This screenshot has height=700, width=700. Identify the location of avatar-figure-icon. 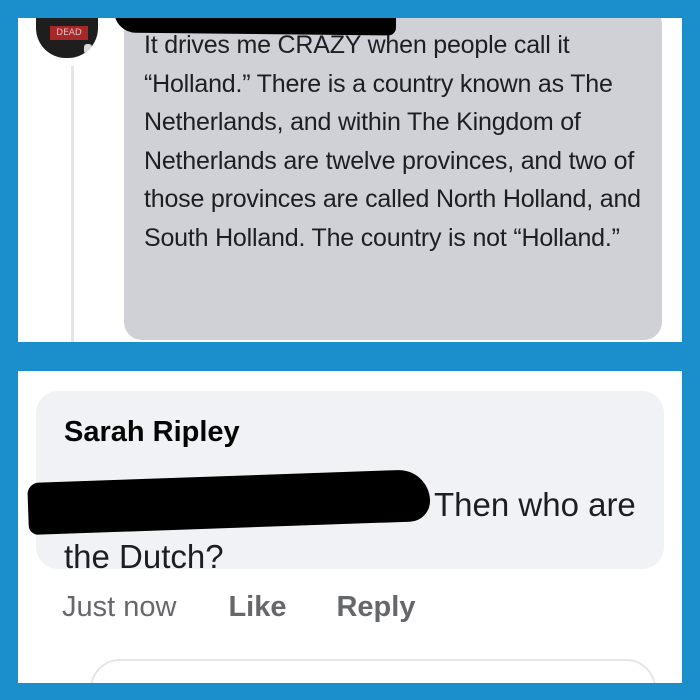
(88, 49).